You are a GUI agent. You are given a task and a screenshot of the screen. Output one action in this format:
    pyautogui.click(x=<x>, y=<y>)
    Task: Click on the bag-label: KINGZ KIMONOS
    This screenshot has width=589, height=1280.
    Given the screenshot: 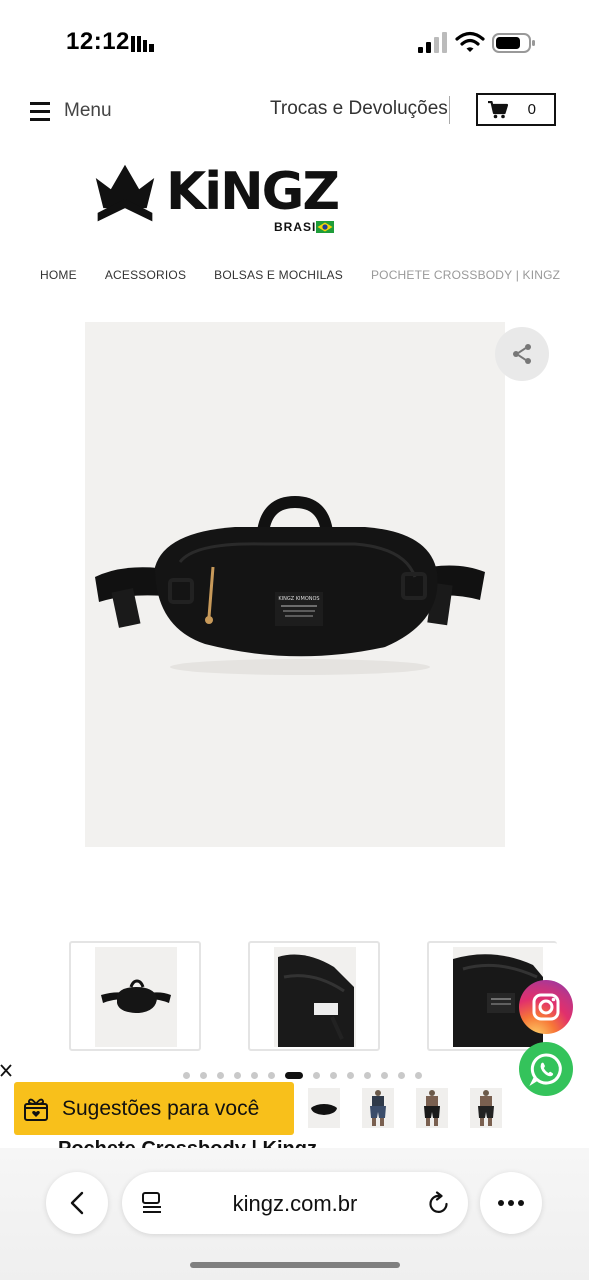 What is the action you would take?
    pyautogui.click(x=298, y=599)
    